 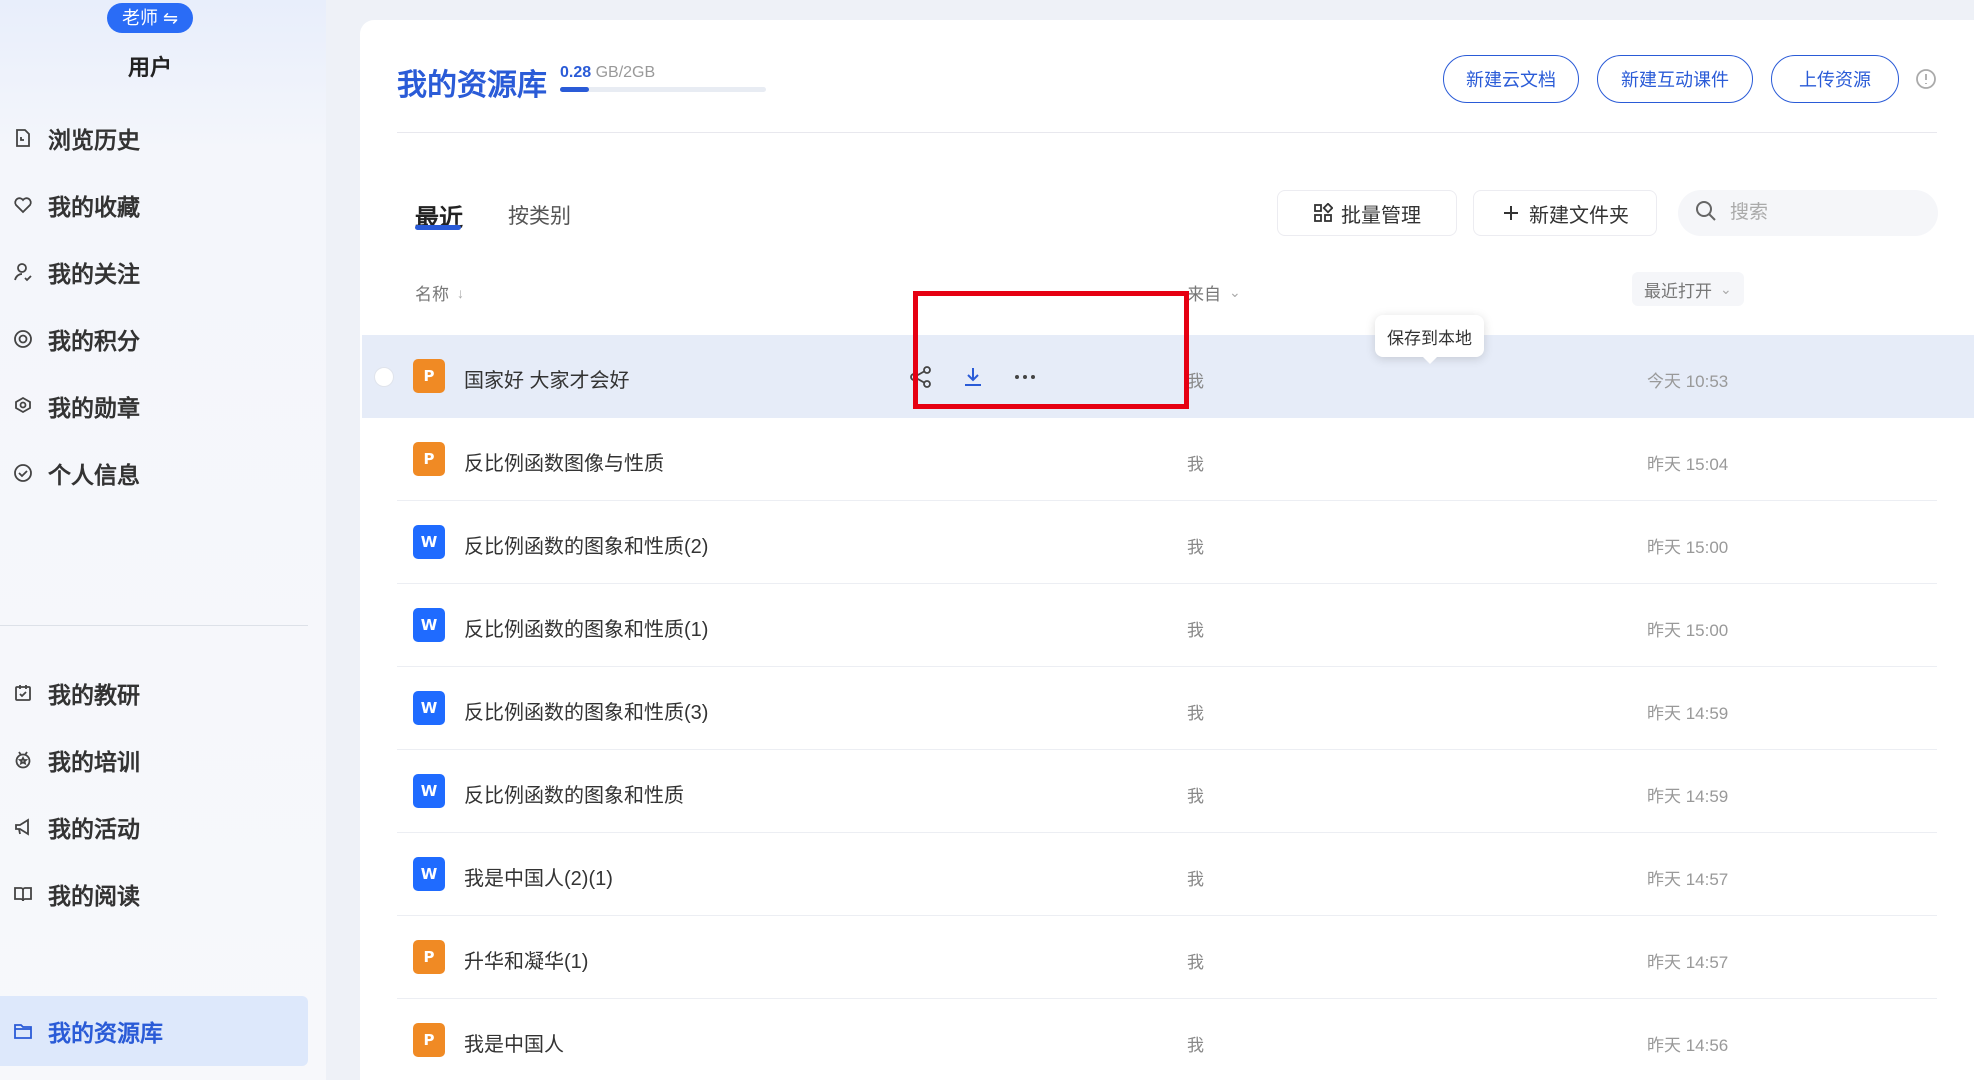 What do you see at coordinates (1675, 79) in the screenshot?
I see `new-interactive-courseware-button: 新建互动课件` at bounding box center [1675, 79].